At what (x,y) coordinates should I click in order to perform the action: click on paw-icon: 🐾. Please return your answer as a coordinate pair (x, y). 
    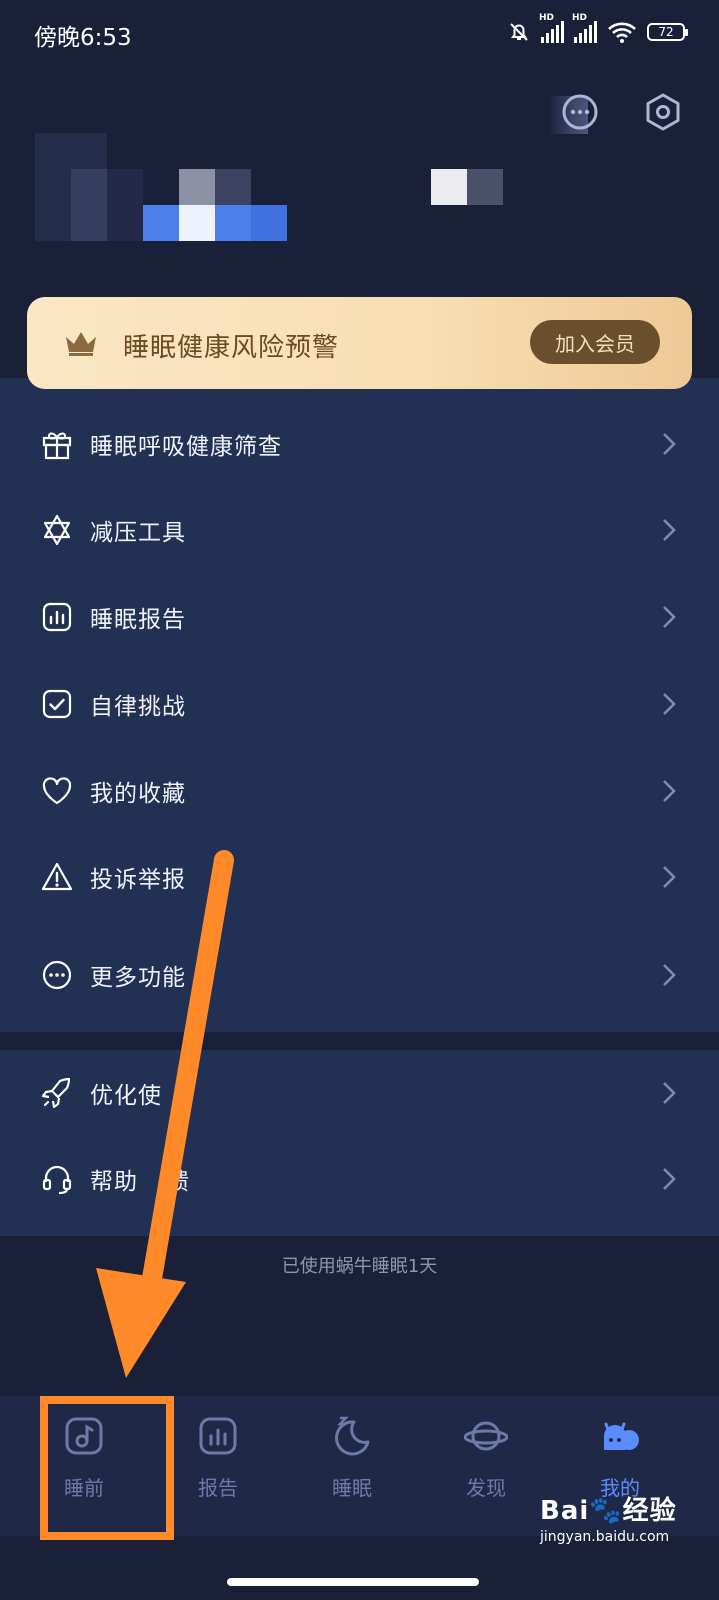
    Looking at the image, I should click on (606, 1511).